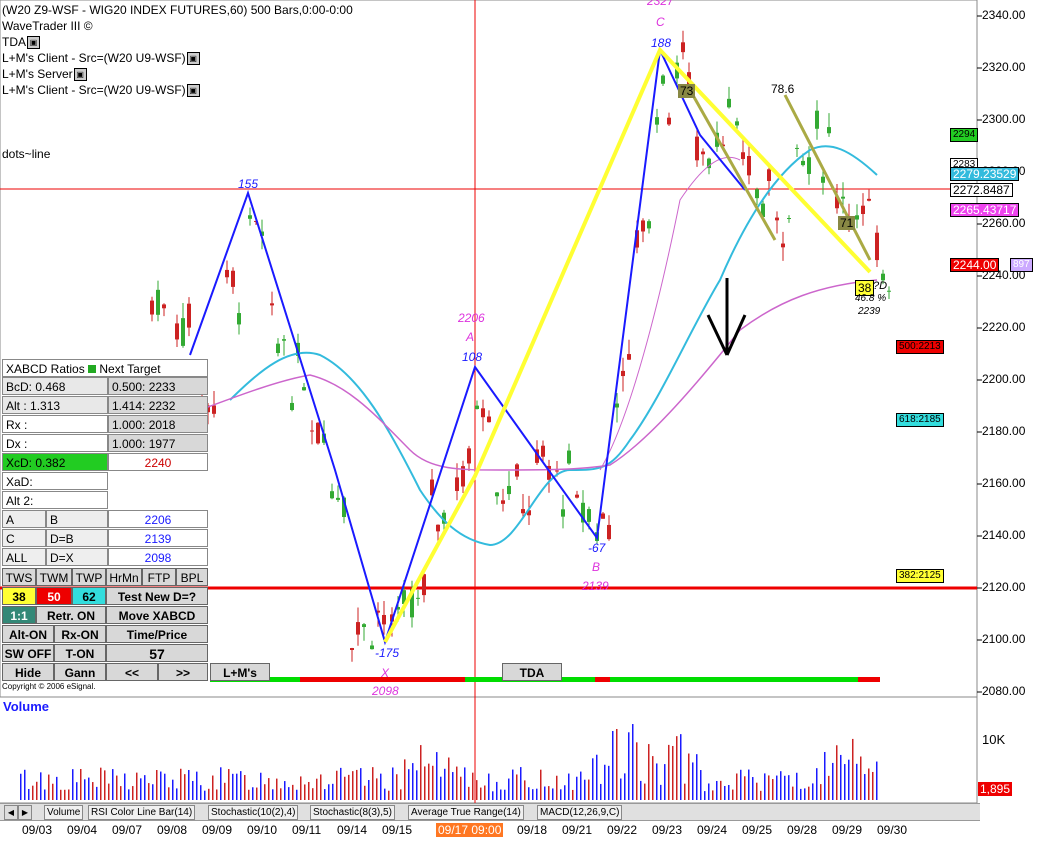 Image resolution: width=1050 pixels, height=854 pixels. Describe the element at coordinates (158, 462) in the screenshot. I see `xcd-target: 2240` at that location.